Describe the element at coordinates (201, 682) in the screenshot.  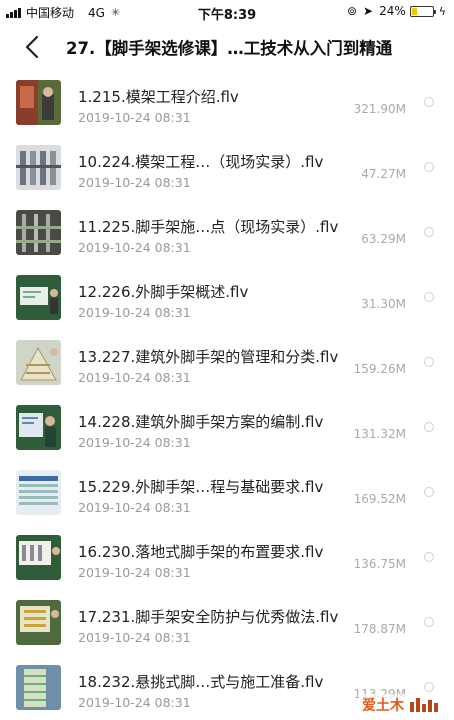
I see `file-name: 18.232.悬挑式脚…式与施工准备.flv` at that location.